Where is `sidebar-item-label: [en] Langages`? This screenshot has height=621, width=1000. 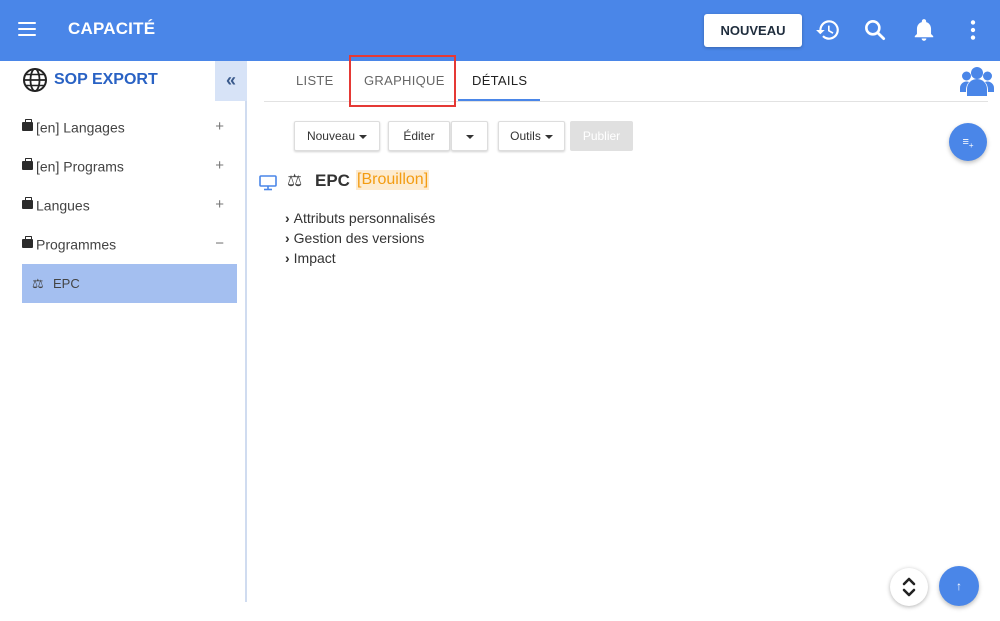 sidebar-item-label: [en] Langages is located at coordinates (80, 127).